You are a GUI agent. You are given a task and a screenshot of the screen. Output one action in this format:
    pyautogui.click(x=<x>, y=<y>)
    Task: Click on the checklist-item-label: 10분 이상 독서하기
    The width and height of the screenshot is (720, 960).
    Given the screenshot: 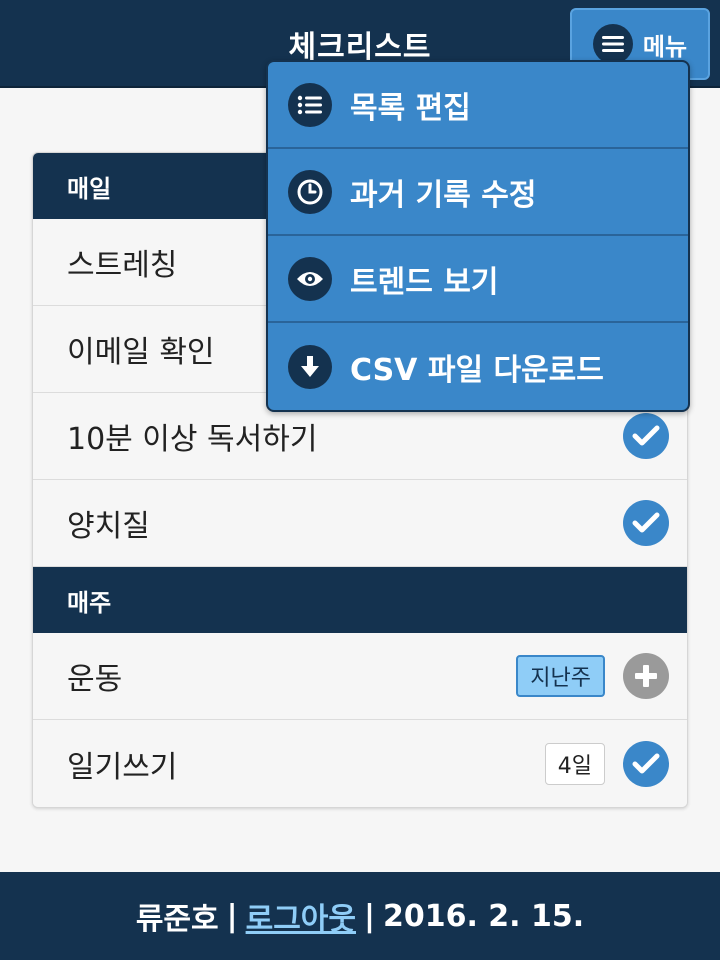 What is the action you would take?
    pyautogui.click(x=192, y=439)
    